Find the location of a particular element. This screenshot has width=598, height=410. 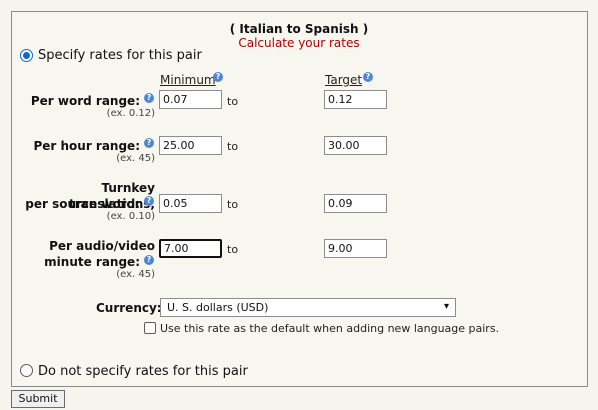

turnkey-help-icon: ? is located at coordinates (149, 201).